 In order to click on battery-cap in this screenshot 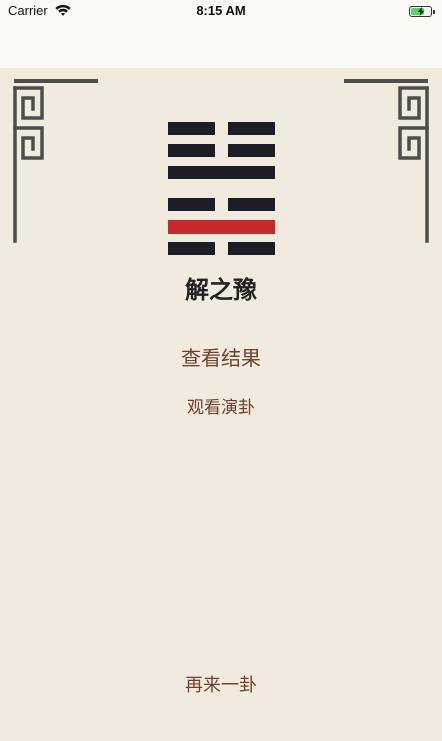, I will do `click(434, 11)`.